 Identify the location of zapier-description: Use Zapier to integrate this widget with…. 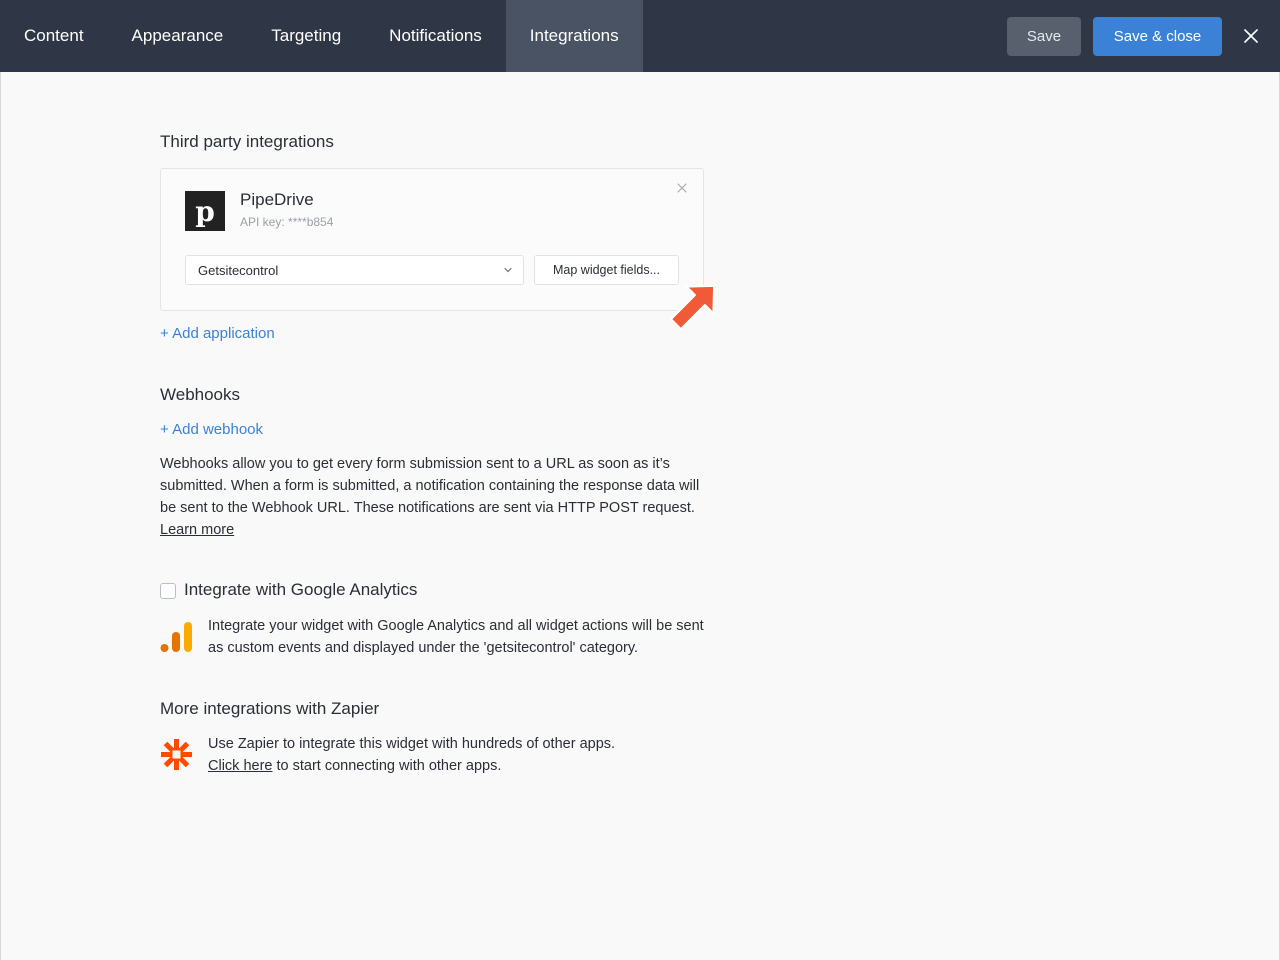
(458, 755).